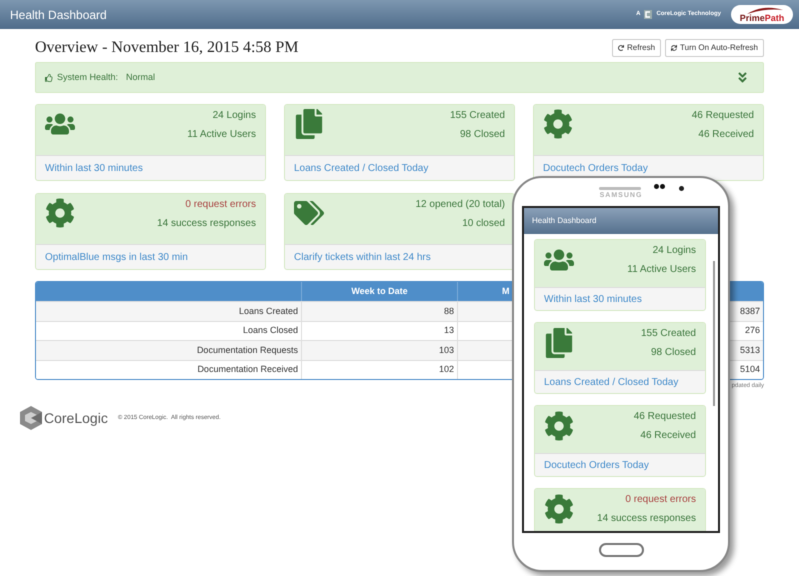  Describe the element at coordinates (87, 77) in the screenshot. I see `health-label: System Health:` at that location.